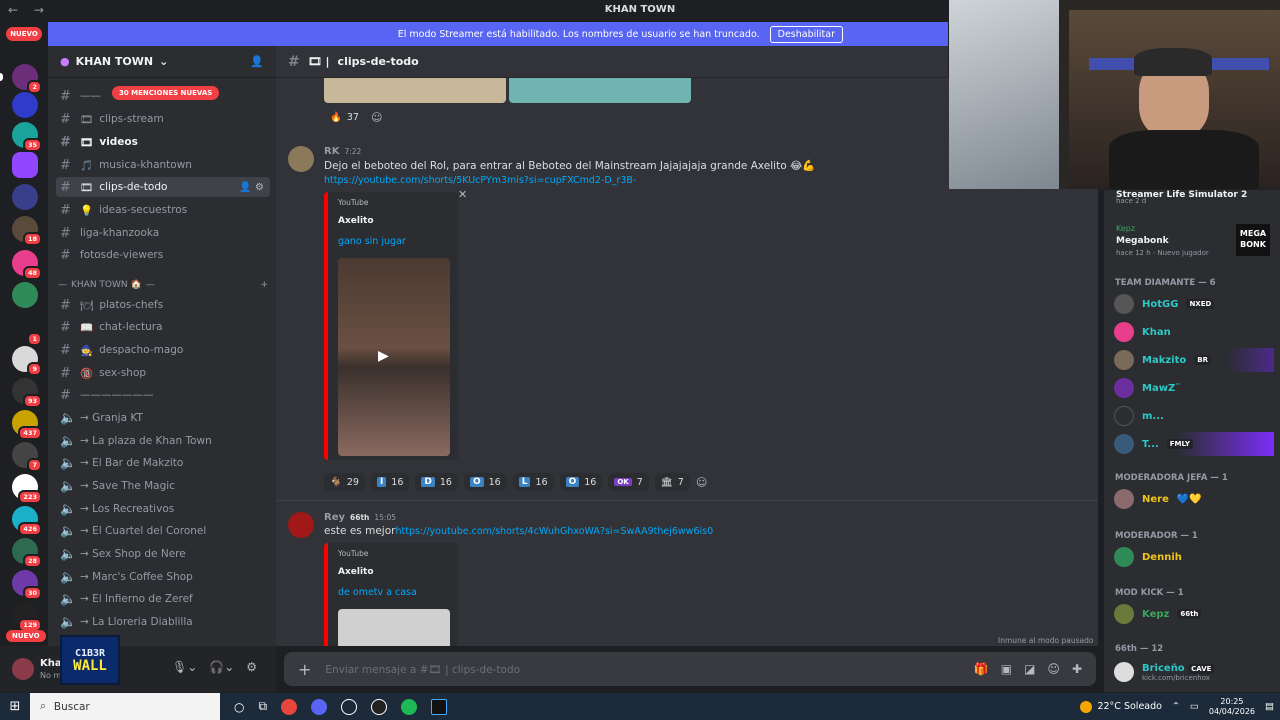  What do you see at coordinates (533, 482) in the screenshot?
I see `reaction: L 16` at bounding box center [533, 482].